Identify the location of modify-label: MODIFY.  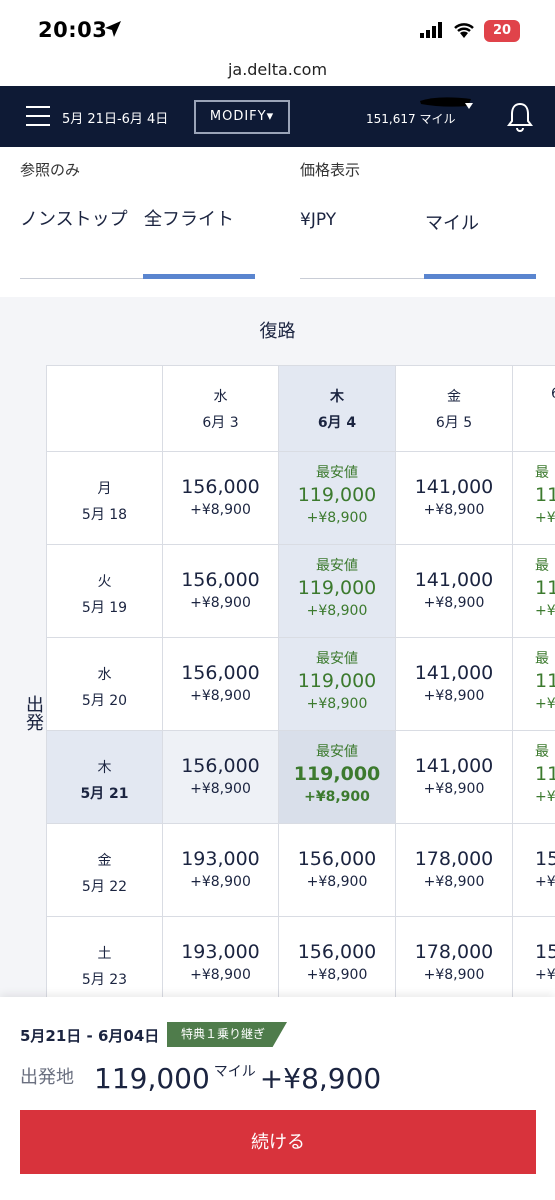
(238, 116).